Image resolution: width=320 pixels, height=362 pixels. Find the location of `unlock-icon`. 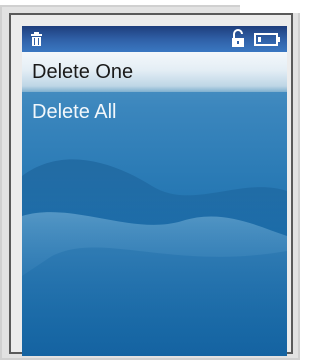

unlock-icon is located at coordinates (238, 38).